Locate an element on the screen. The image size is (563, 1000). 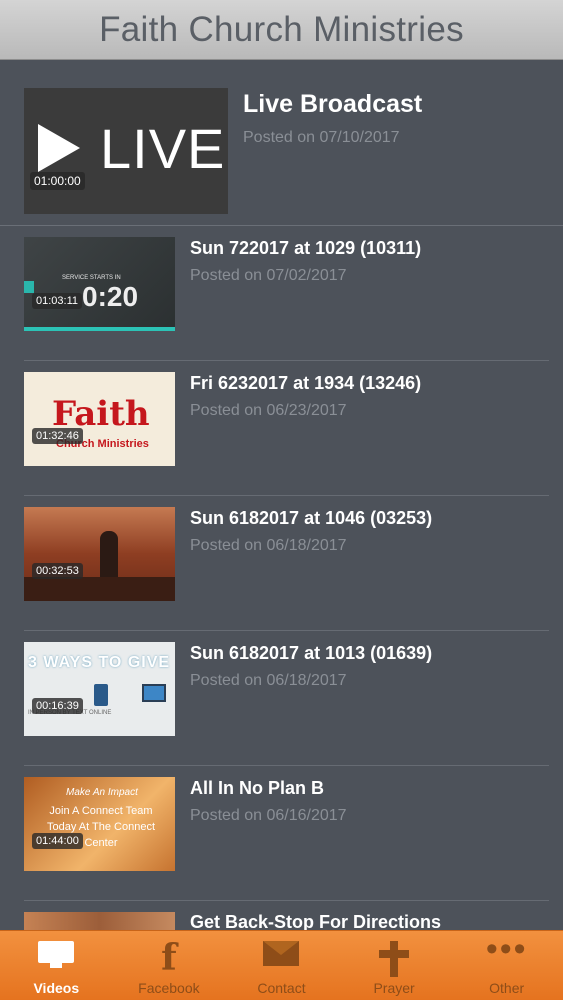
duration-badge: 01:03:11 is located at coordinates (57, 301).